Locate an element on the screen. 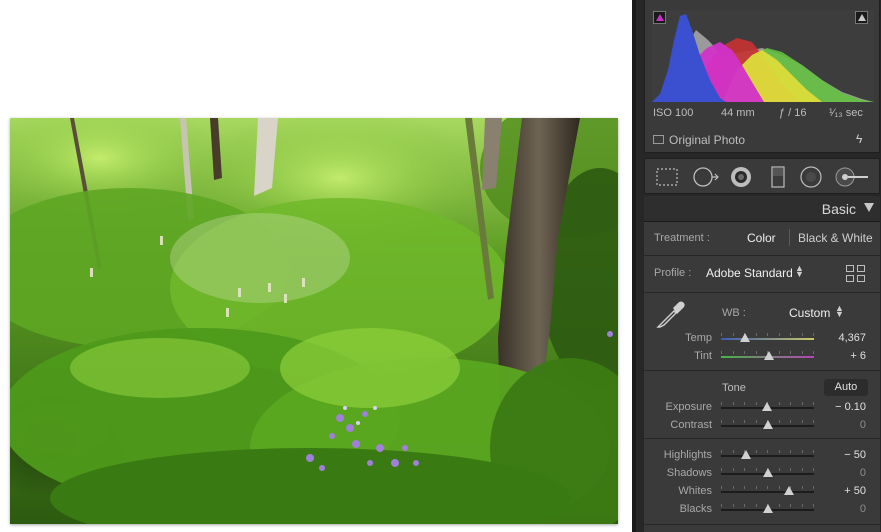 Image resolution: width=881 pixels, height=532 pixels. eyedropper-icon is located at coordinates (671, 314).